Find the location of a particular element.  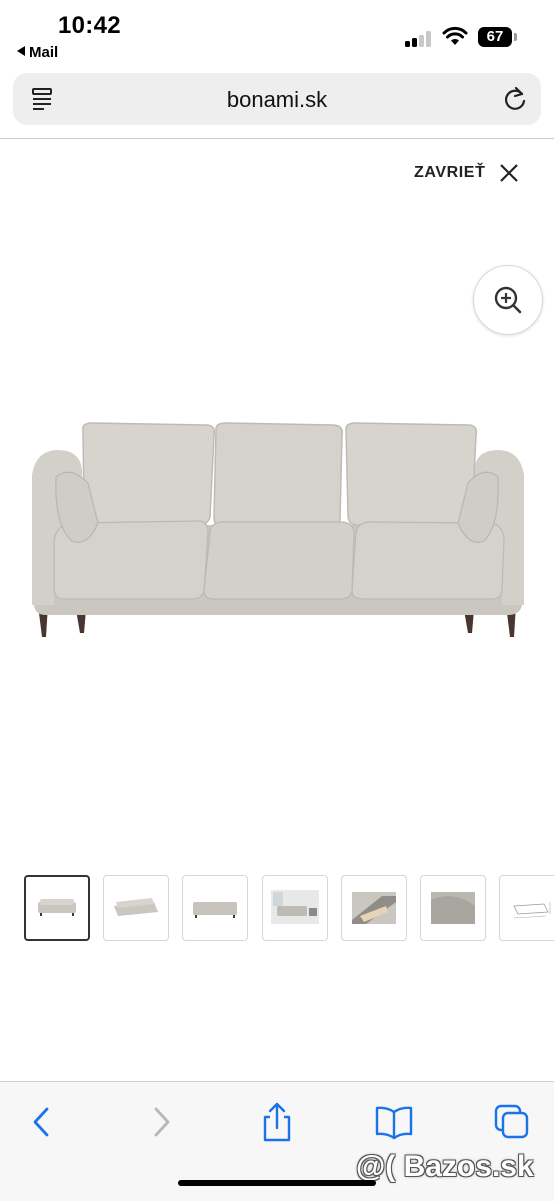

tabs-icon is located at coordinates (512, 1122).